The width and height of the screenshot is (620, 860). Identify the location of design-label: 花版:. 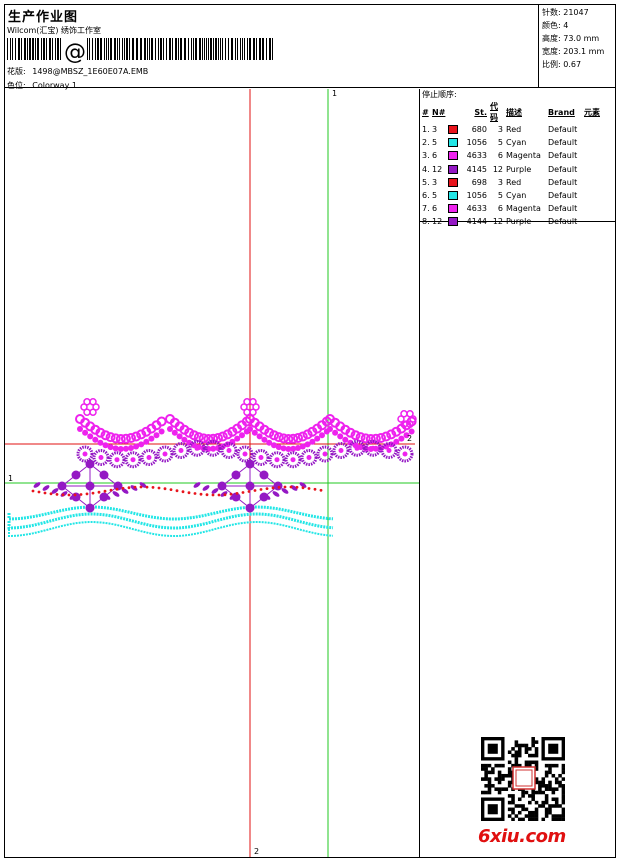
(16, 71).